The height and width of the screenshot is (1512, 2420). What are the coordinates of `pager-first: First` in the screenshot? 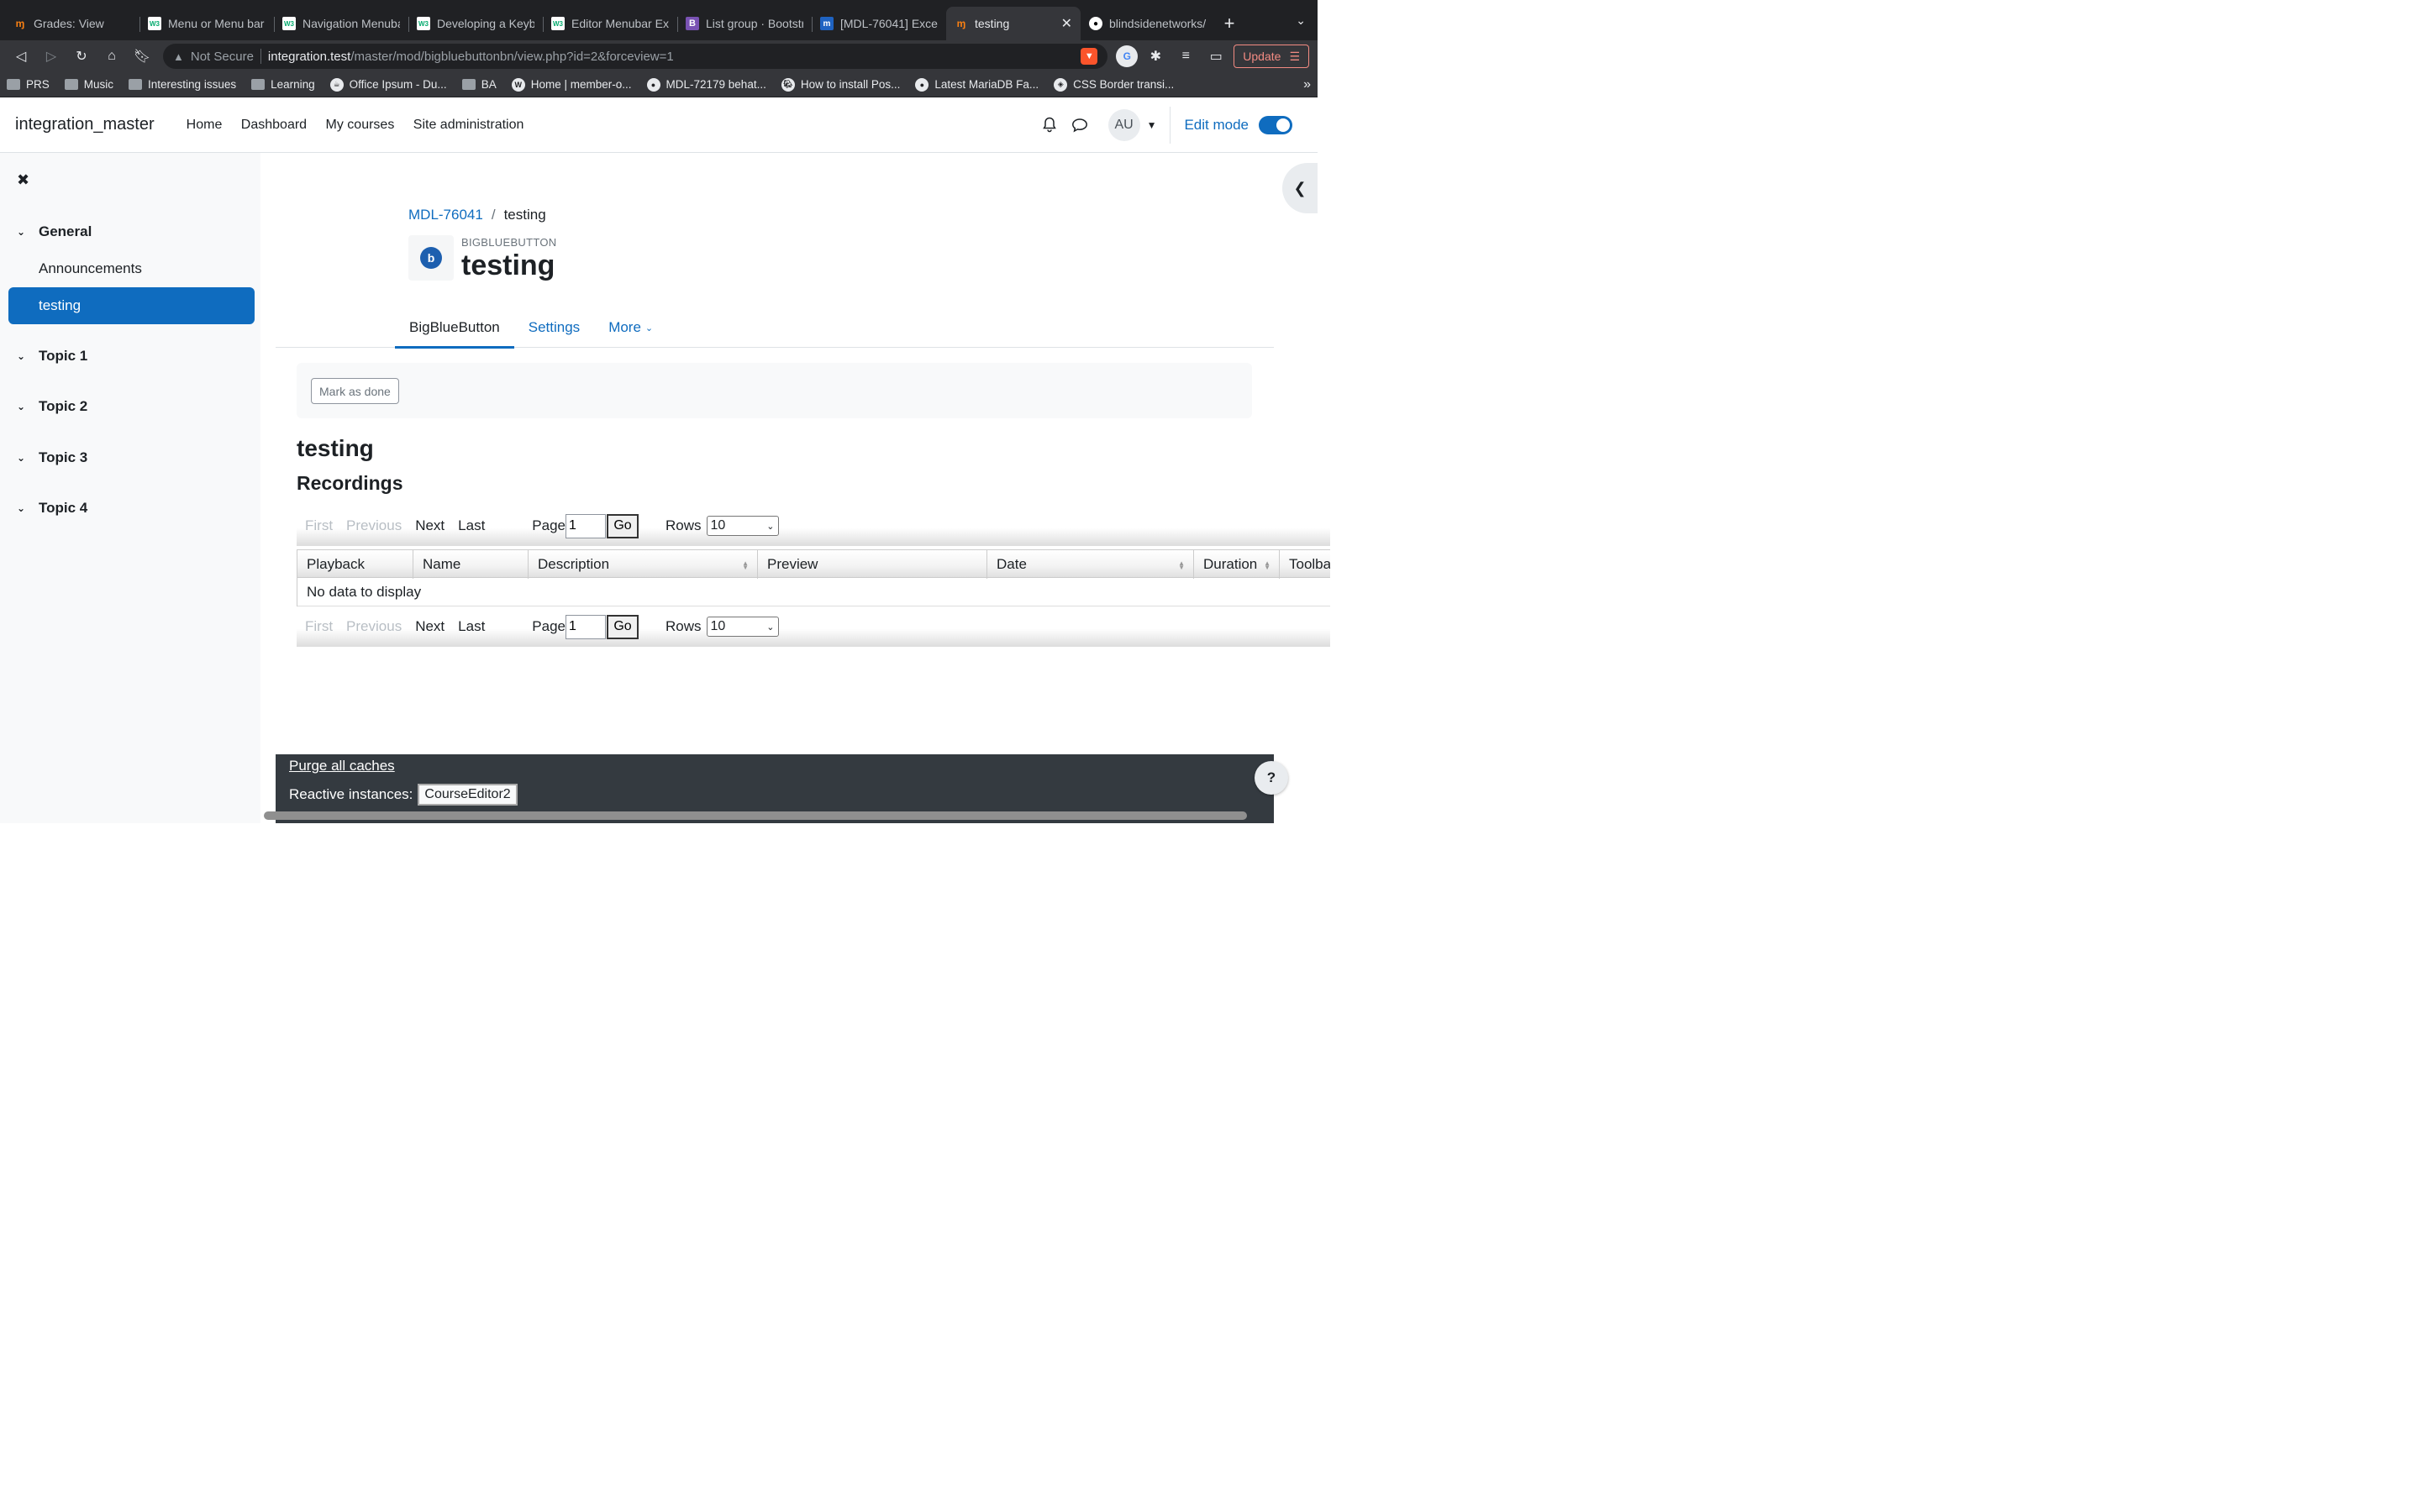 It's located at (319, 626).